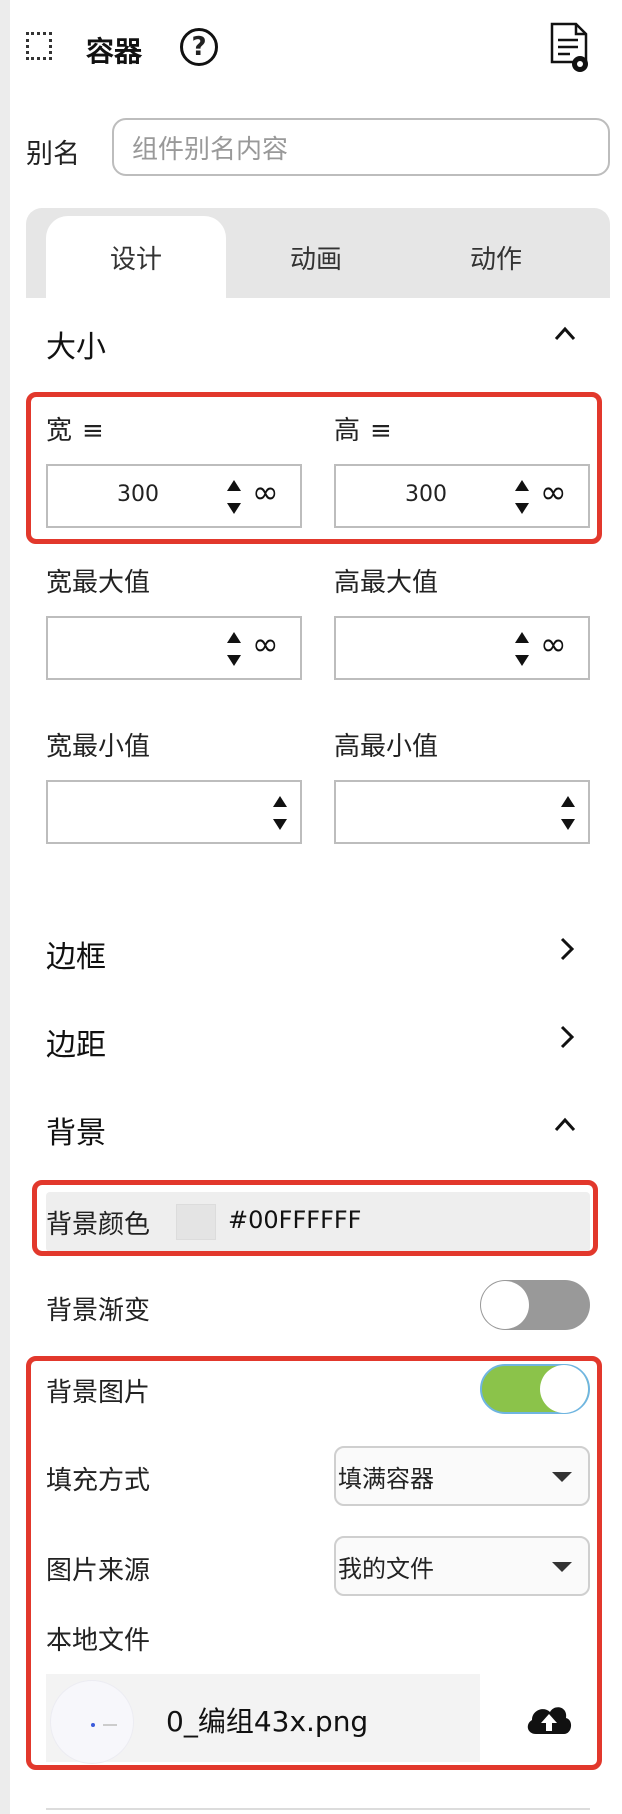 Image resolution: width=622 pixels, height=1814 pixels. I want to click on size-section-title: 大小, so click(76, 344).